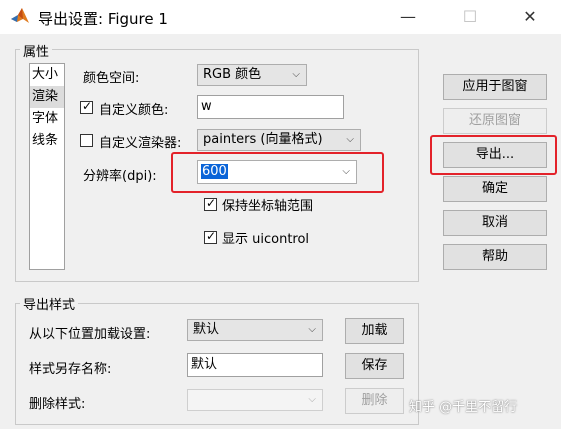 This screenshot has width=561, height=429. What do you see at coordinates (374, 401) in the screenshot?
I see `delete-button: 删除` at bounding box center [374, 401].